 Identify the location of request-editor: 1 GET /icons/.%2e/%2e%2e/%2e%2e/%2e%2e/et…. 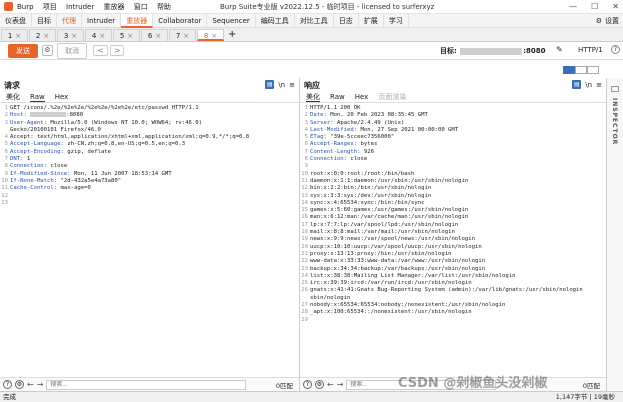
(149, 155).